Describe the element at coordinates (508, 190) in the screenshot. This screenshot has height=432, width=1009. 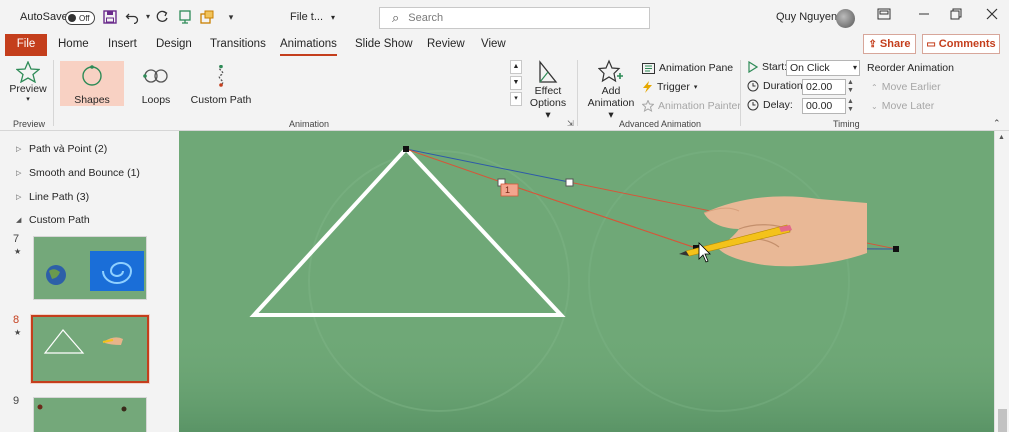
I see `animation-order-label: 1` at that location.